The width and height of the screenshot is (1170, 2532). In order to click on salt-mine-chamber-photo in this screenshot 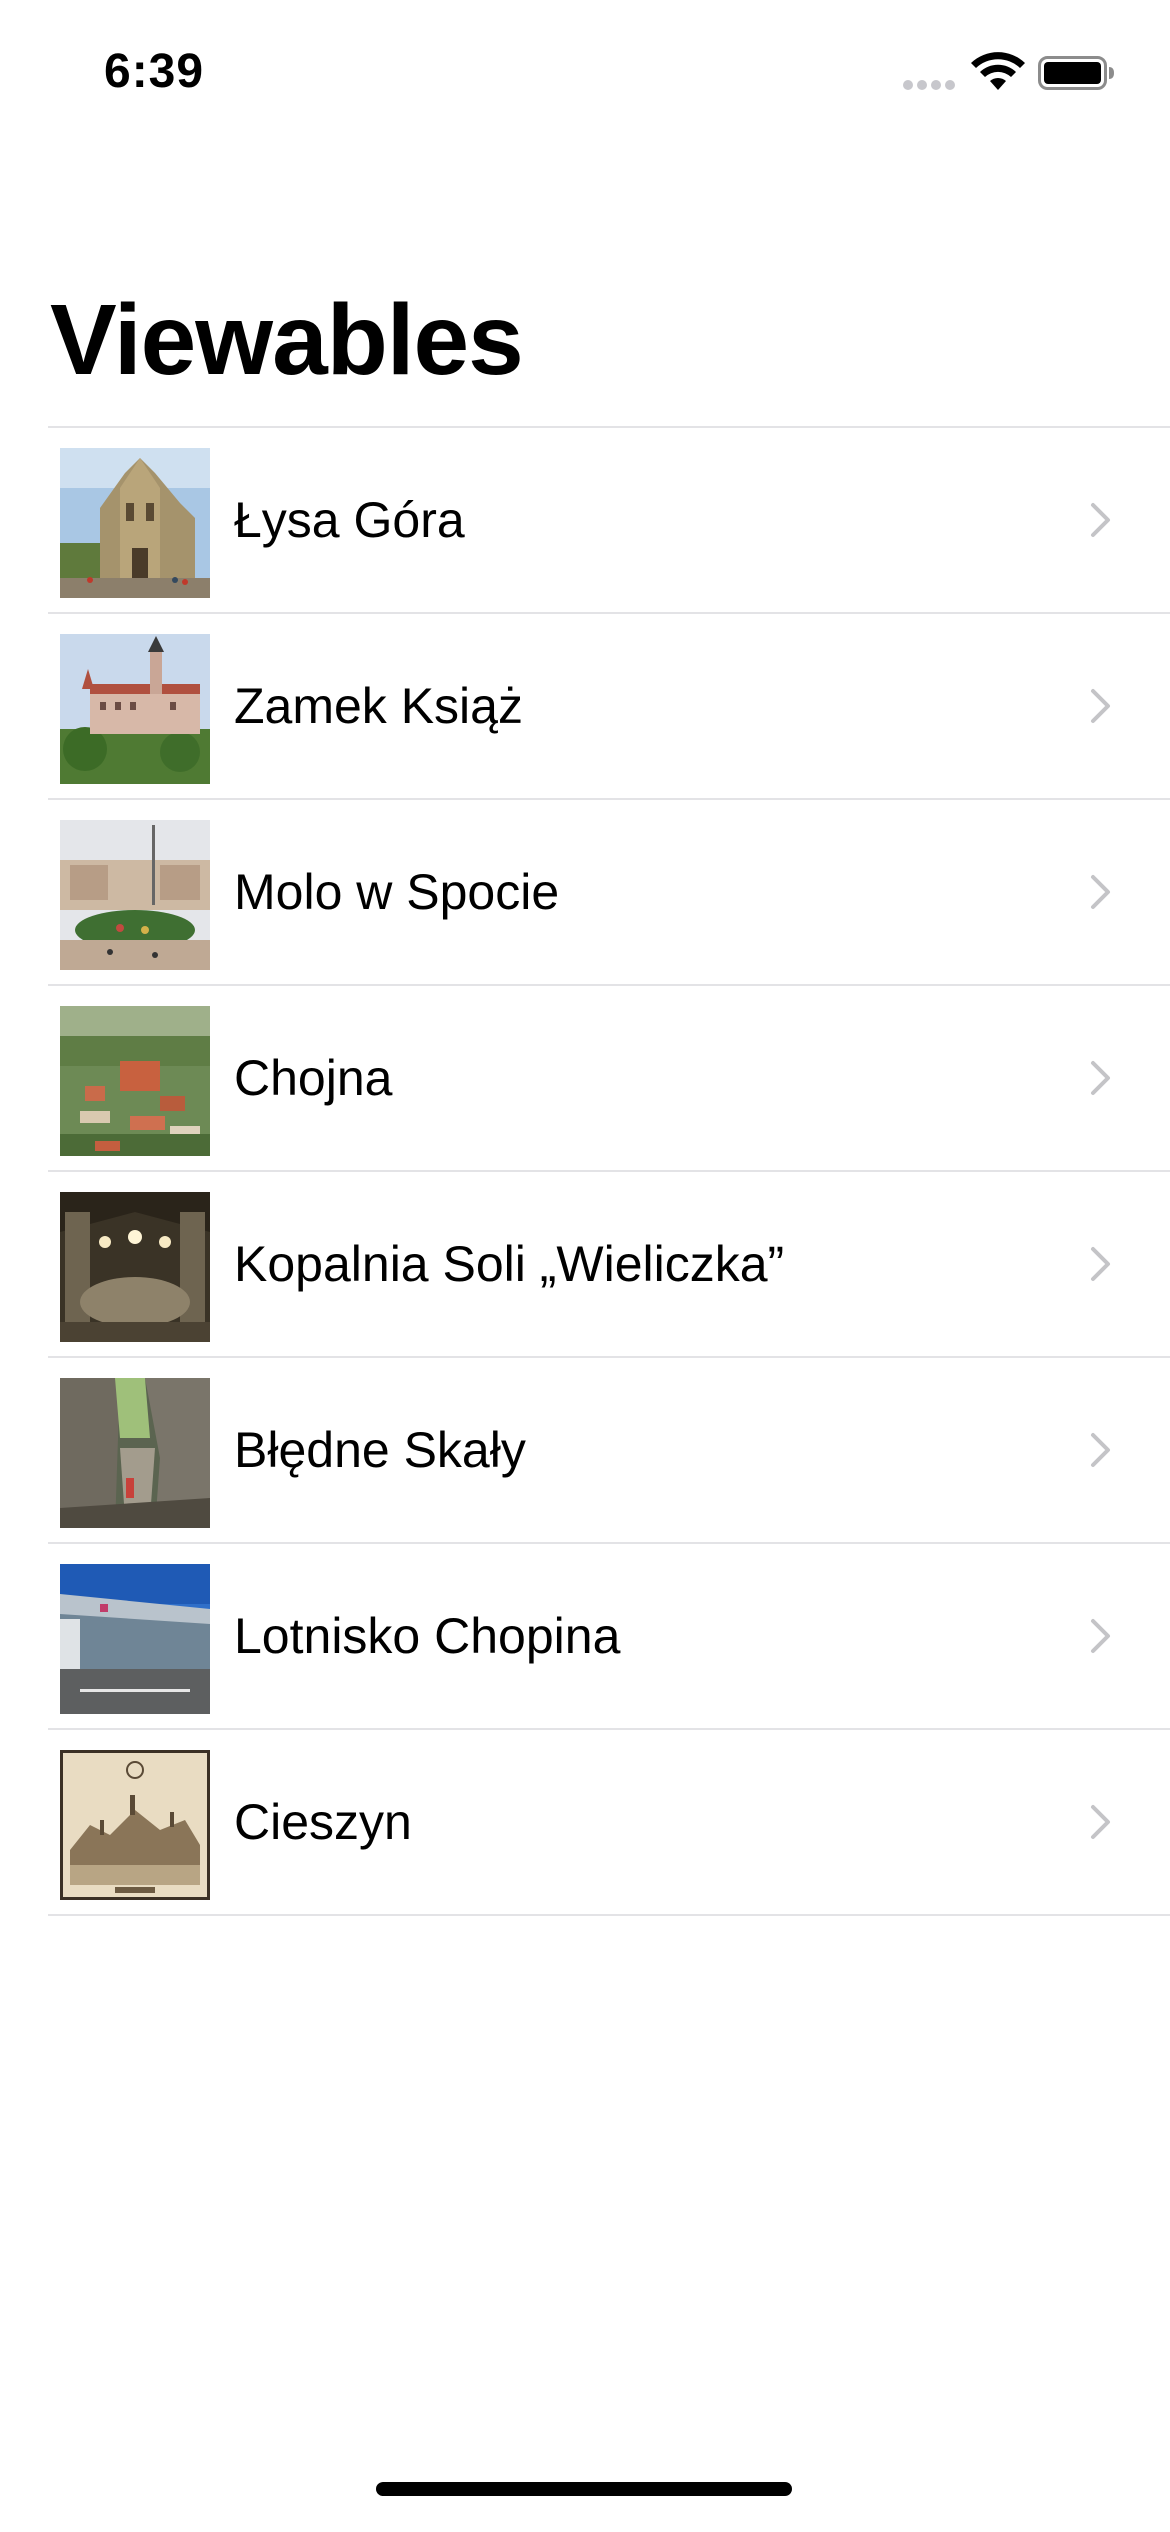, I will do `click(135, 1267)`.